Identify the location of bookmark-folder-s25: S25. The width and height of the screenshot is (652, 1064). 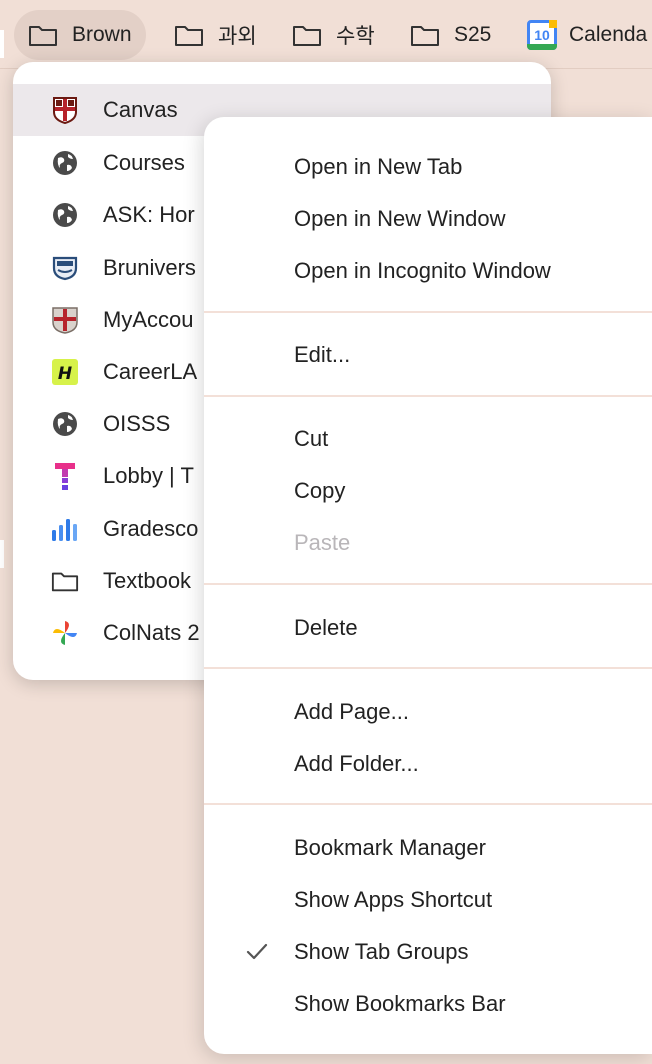
(450, 35).